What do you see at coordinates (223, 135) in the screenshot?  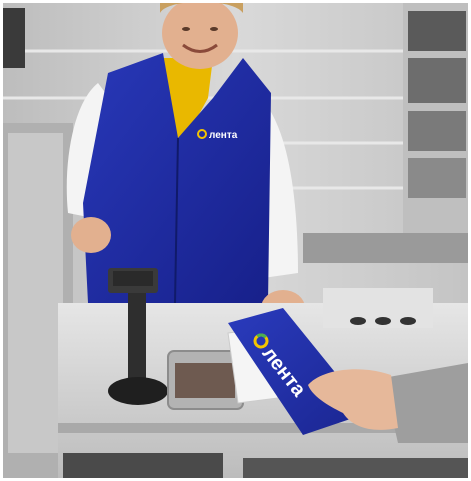 I see `vest-logo-text: лента` at bounding box center [223, 135].